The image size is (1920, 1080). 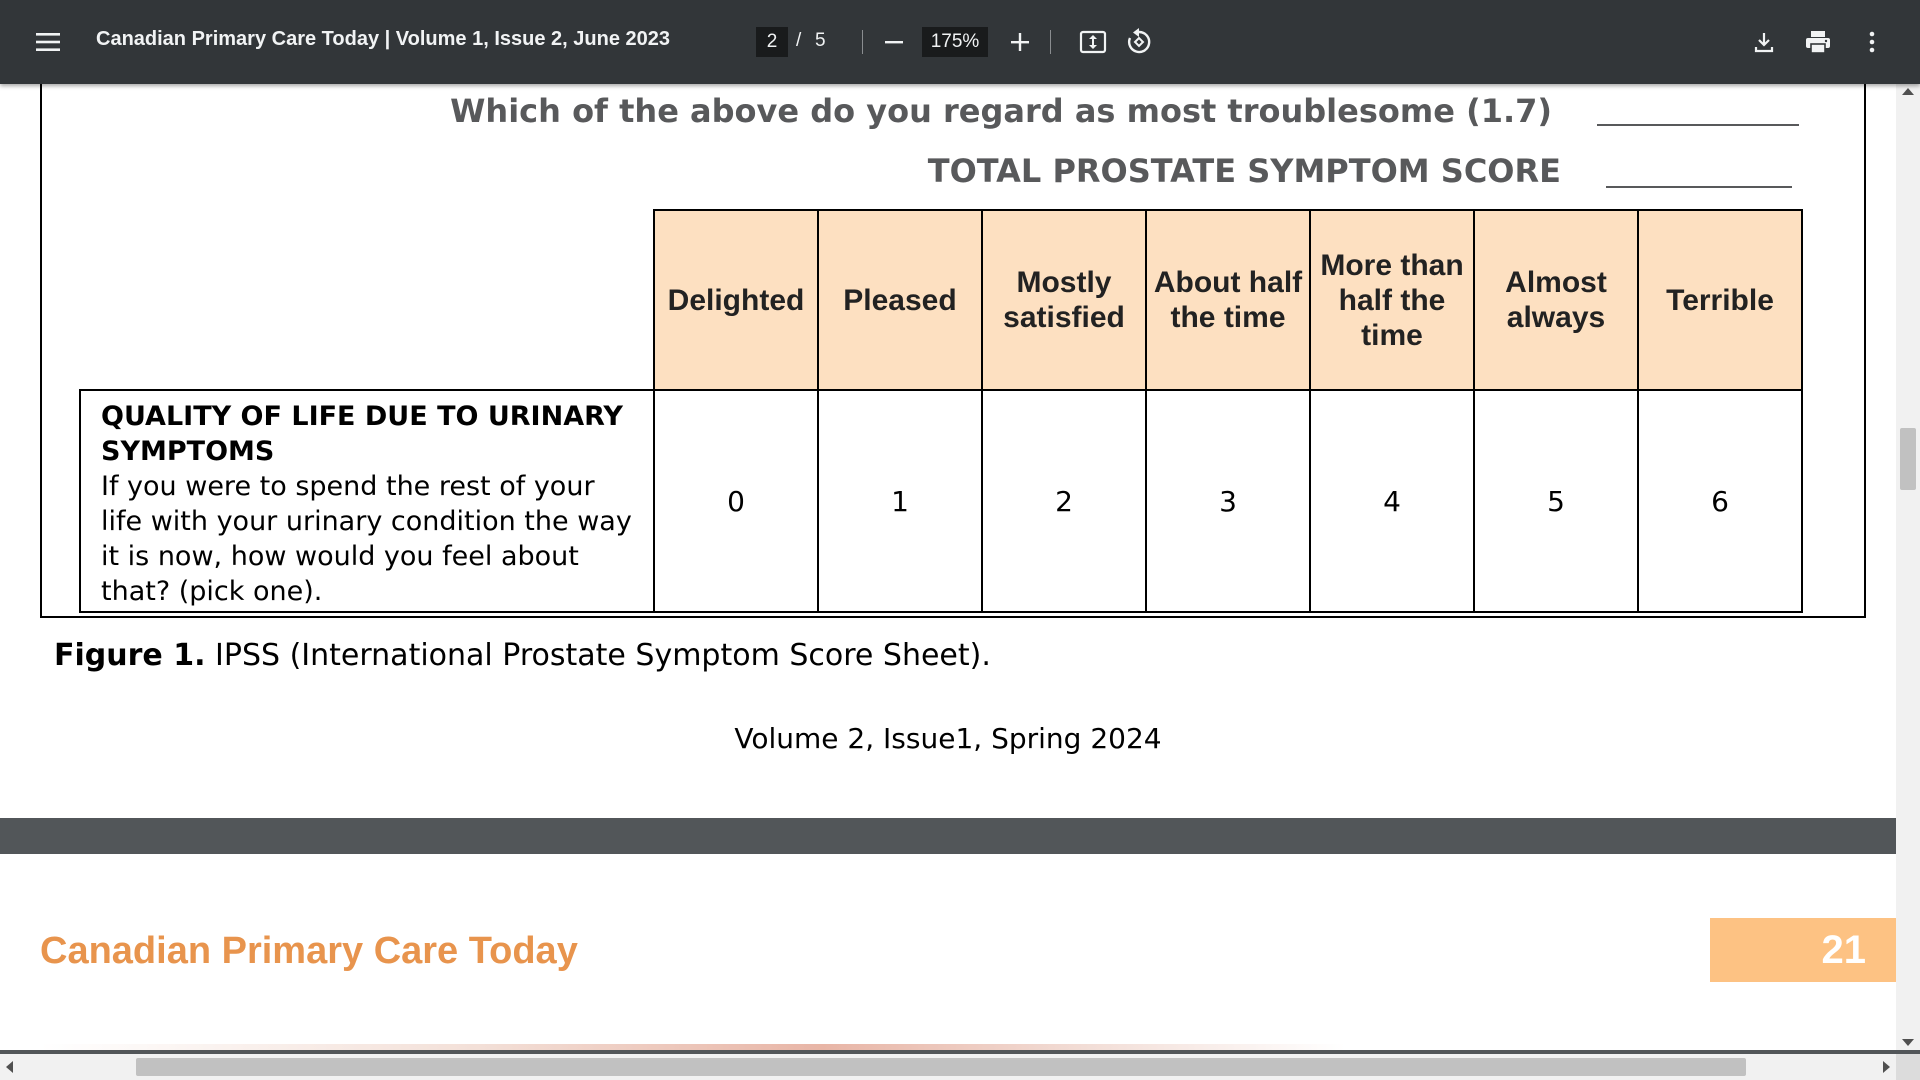 What do you see at coordinates (1886, 1067) in the screenshot?
I see `scroll-right-arrow-icon` at bounding box center [1886, 1067].